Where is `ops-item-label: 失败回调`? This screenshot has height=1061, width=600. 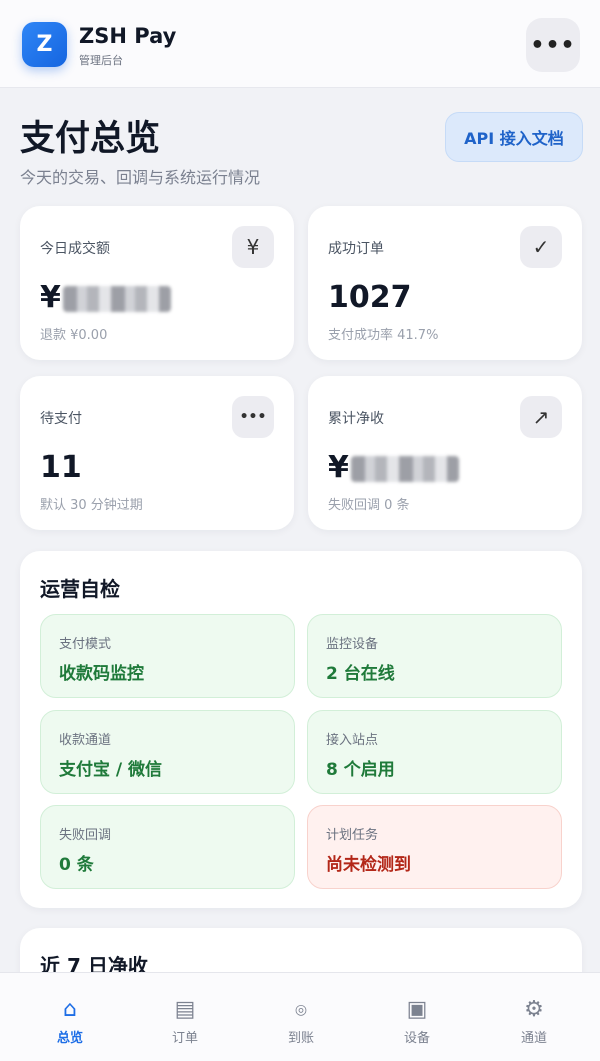
ops-item-label: 失败回调 is located at coordinates (85, 835).